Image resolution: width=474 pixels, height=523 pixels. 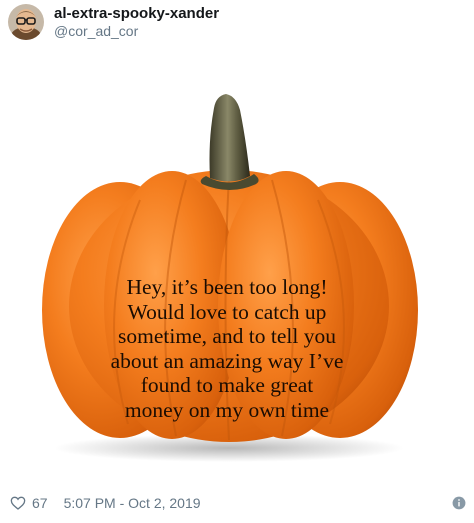 I want to click on avatar-image, so click(x=26, y=22).